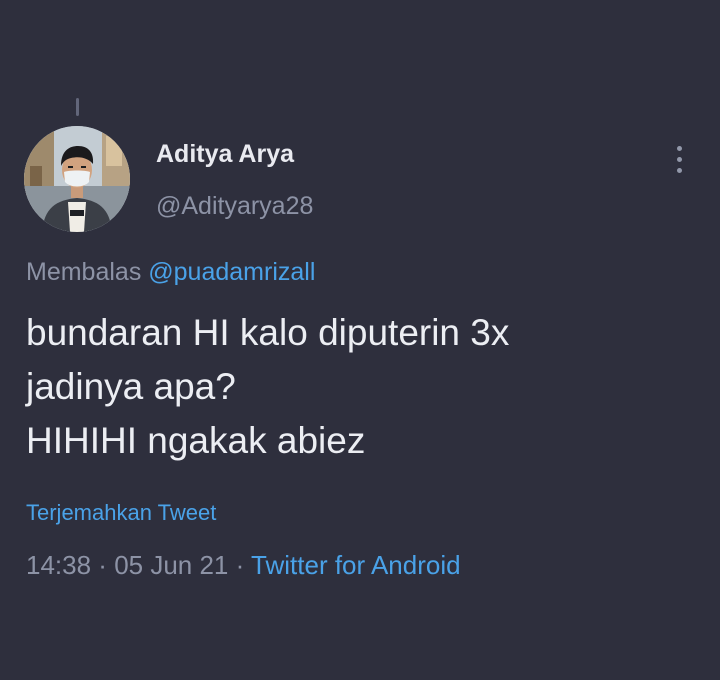 Image resolution: width=720 pixels, height=680 pixels. Describe the element at coordinates (234, 206) in the screenshot. I see `user-handle: @Adityarya28` at that location.